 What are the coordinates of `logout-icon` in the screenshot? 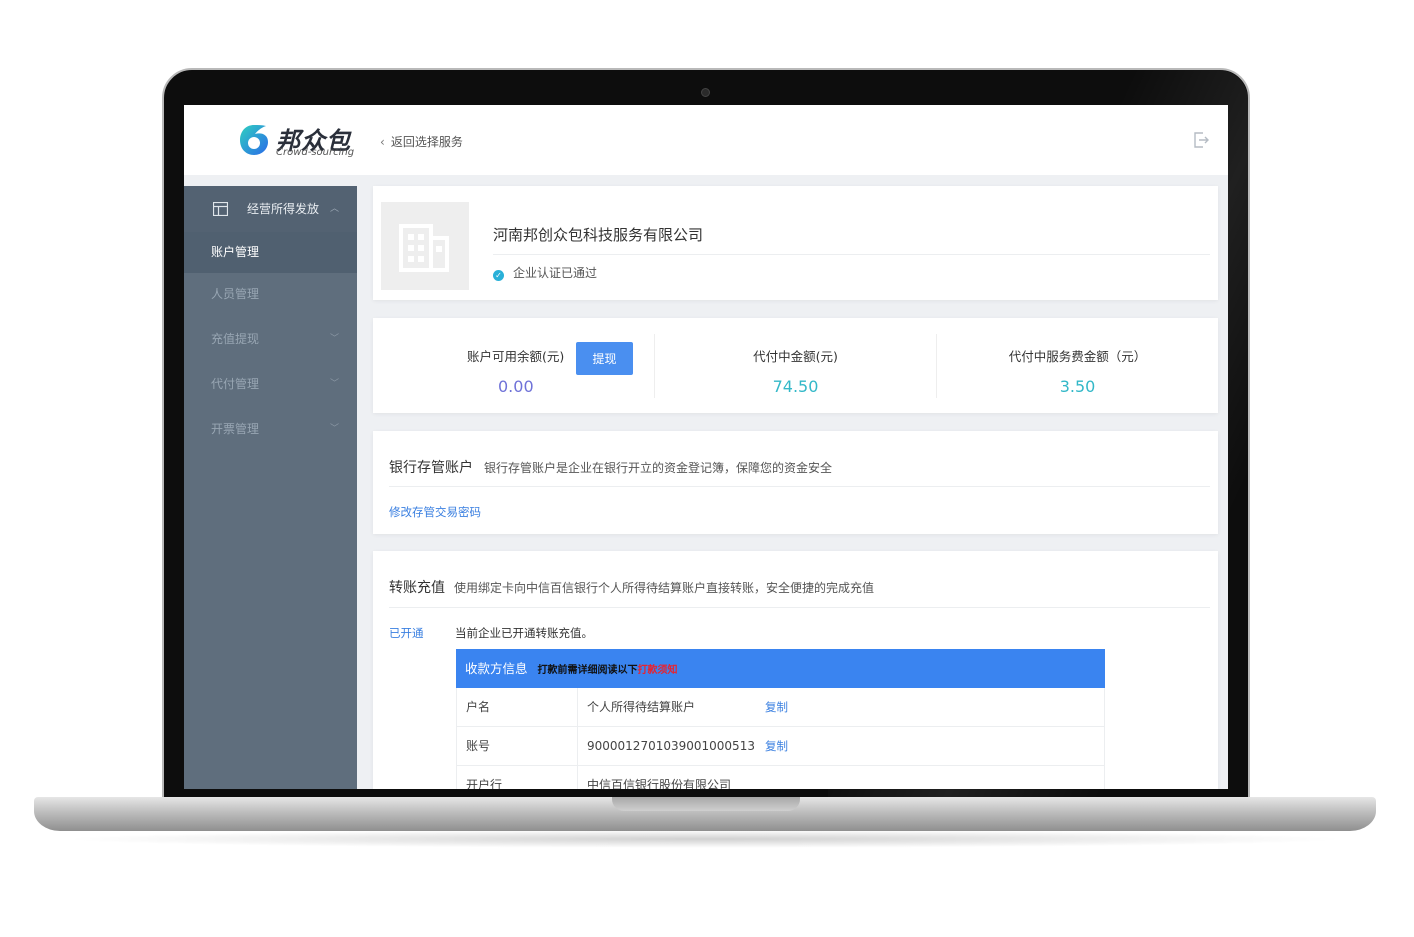 It's located at (1201, 140).